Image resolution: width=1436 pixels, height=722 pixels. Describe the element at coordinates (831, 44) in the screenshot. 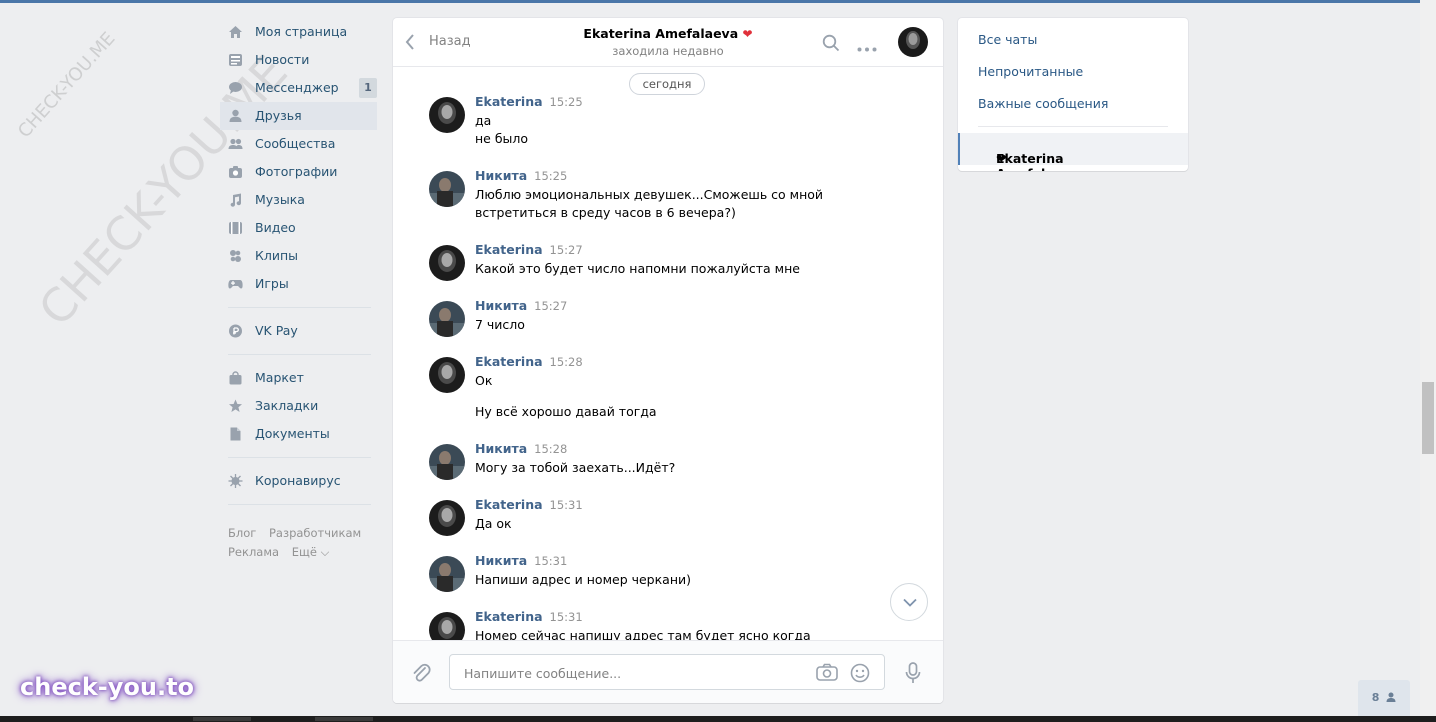

I see `search-icon` at that location.